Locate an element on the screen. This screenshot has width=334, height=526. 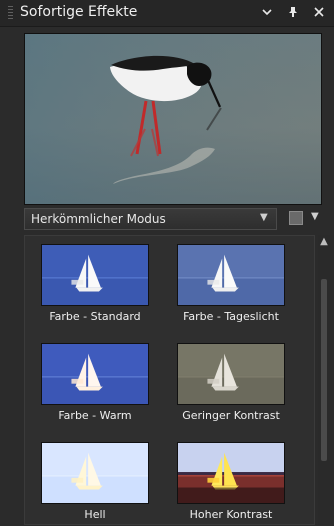
scrollbar-thumb is located at coordinates (324, 370).